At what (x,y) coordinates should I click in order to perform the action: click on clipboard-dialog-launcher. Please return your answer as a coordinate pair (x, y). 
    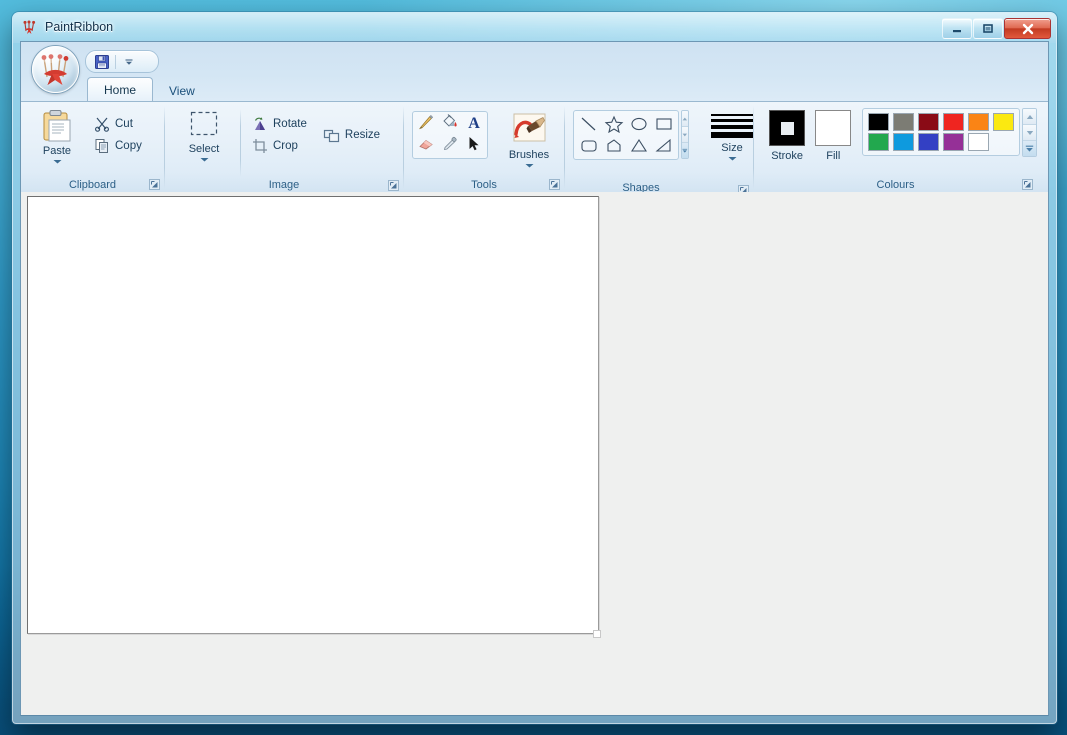
    Looking at the image, I should click on (154, 184).